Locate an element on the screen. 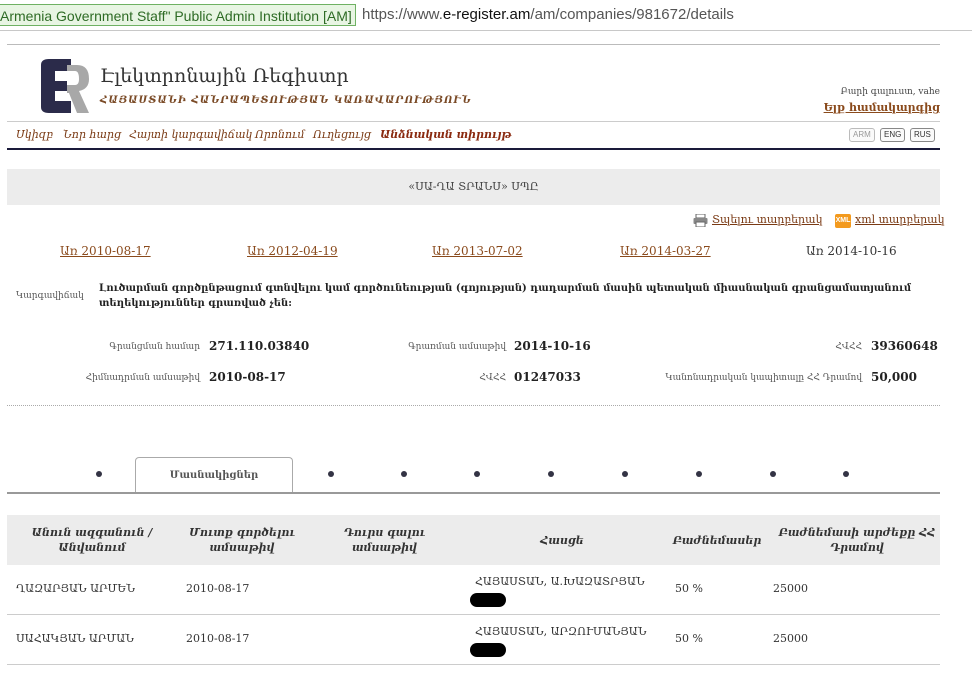 Image resolution: width=972 pixels, height=679 pixels. tabs-baseline is located at coordinates (473, 493).